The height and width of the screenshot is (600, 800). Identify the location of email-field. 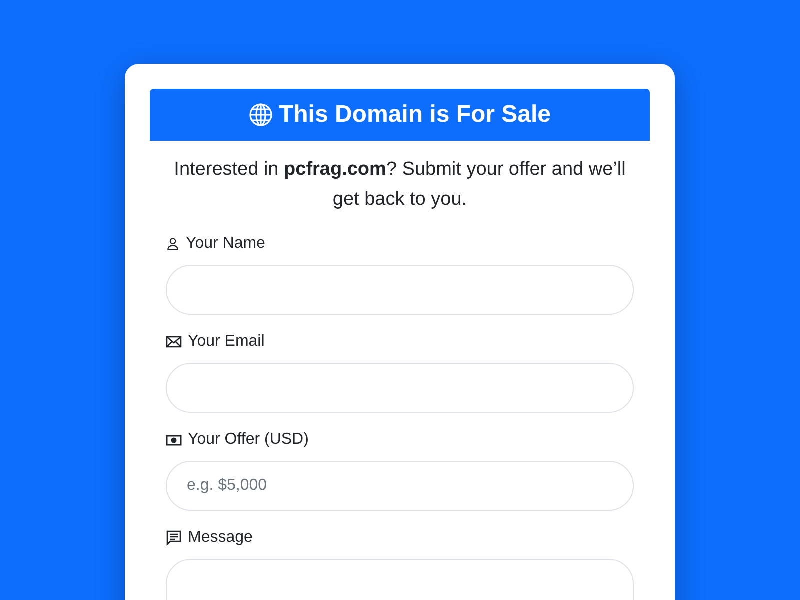
(400, 388).